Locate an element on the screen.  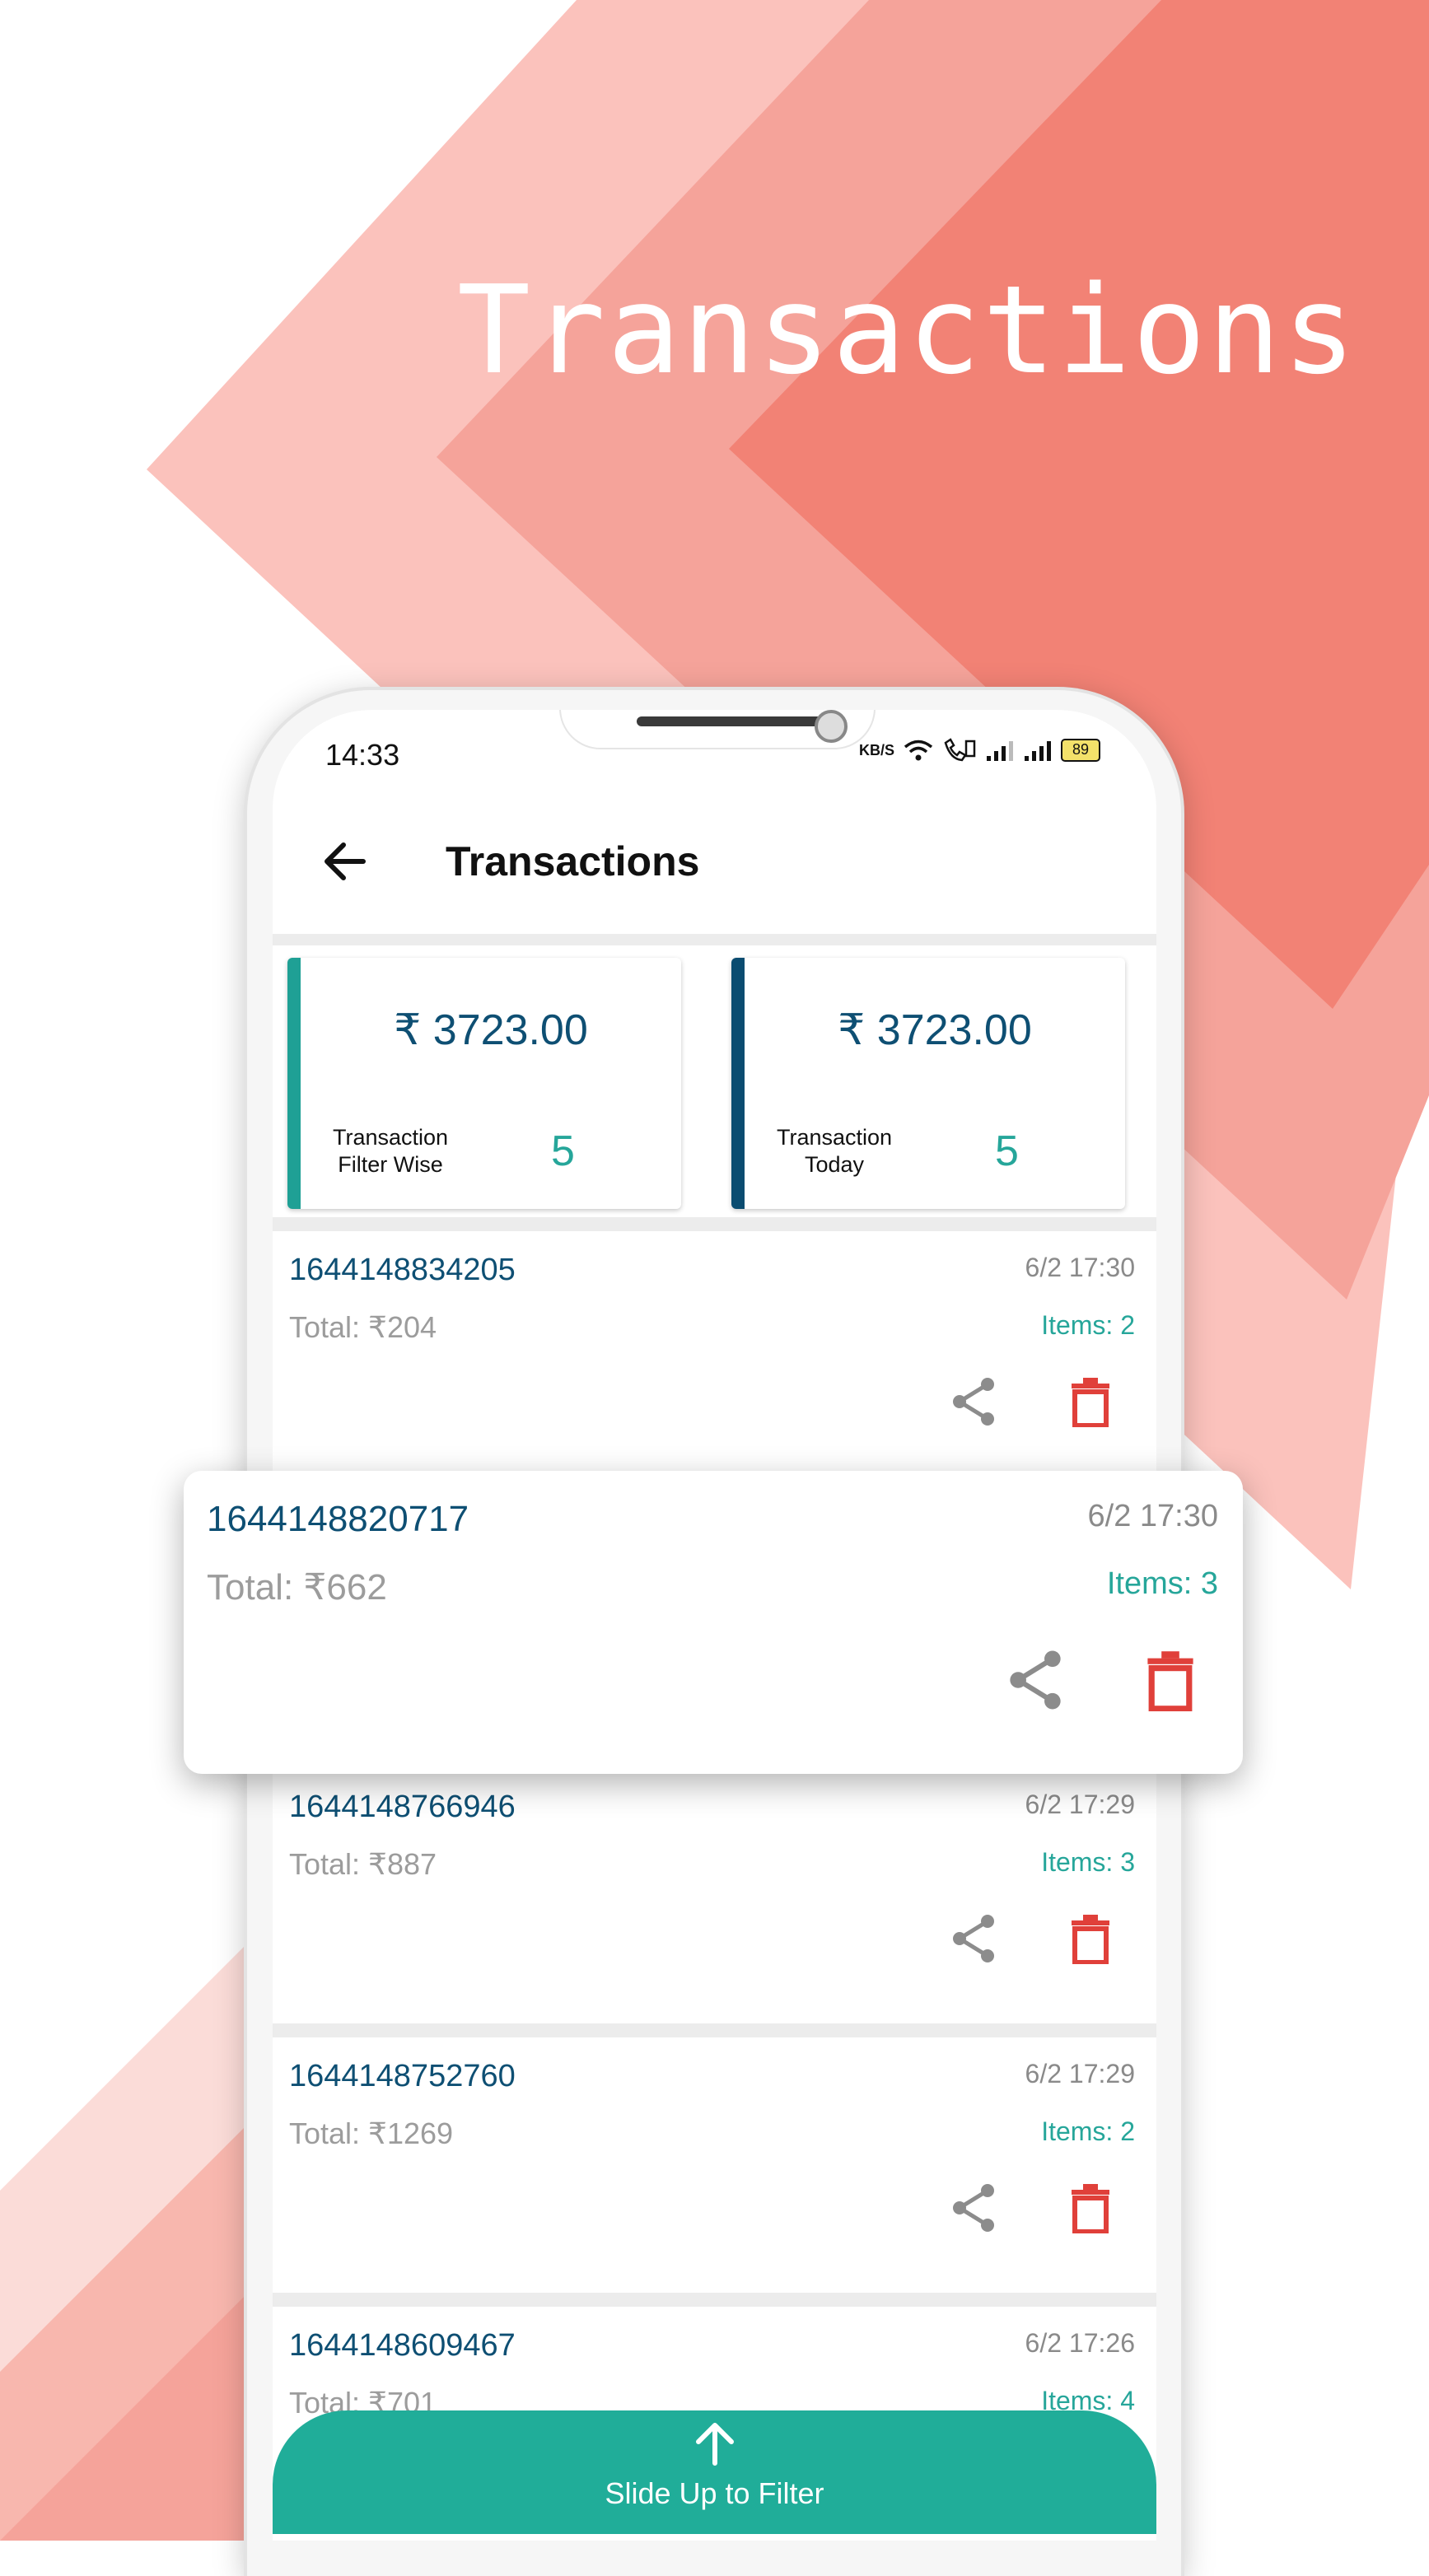
net-speed-label: KB/S is located at coordinates (876, 749).